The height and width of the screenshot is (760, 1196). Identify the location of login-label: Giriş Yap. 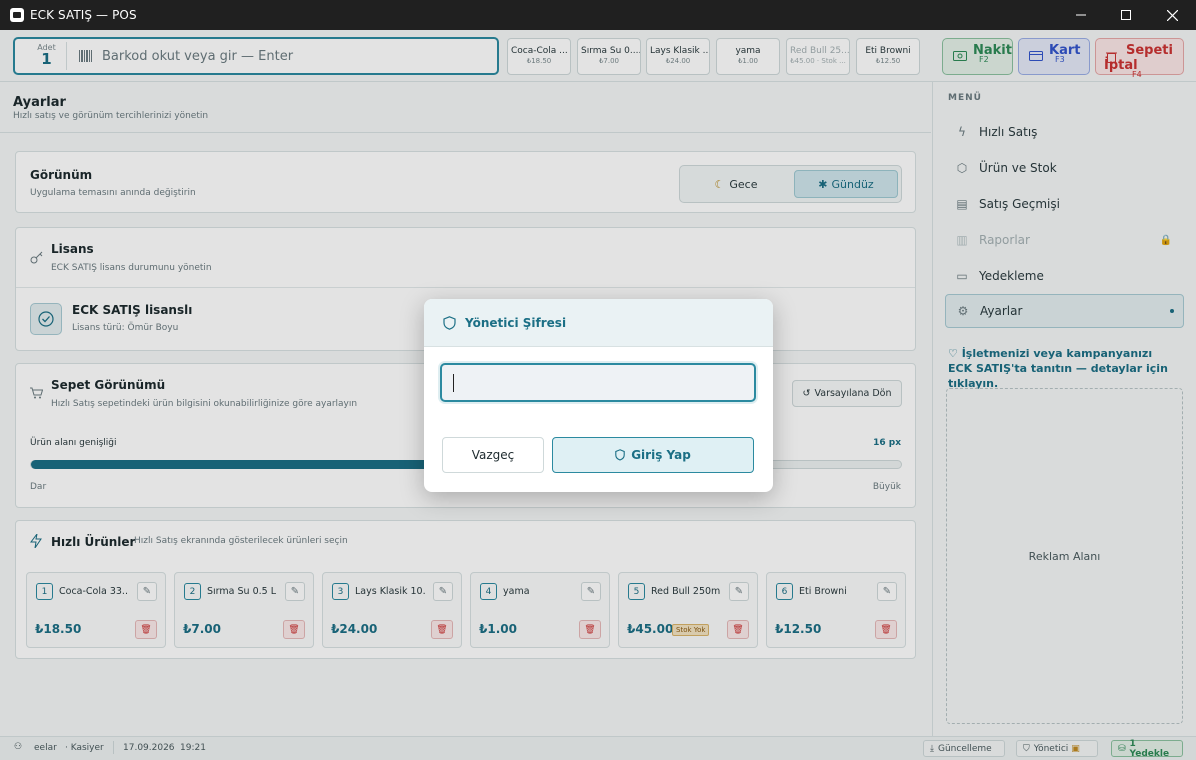
(661, 455).